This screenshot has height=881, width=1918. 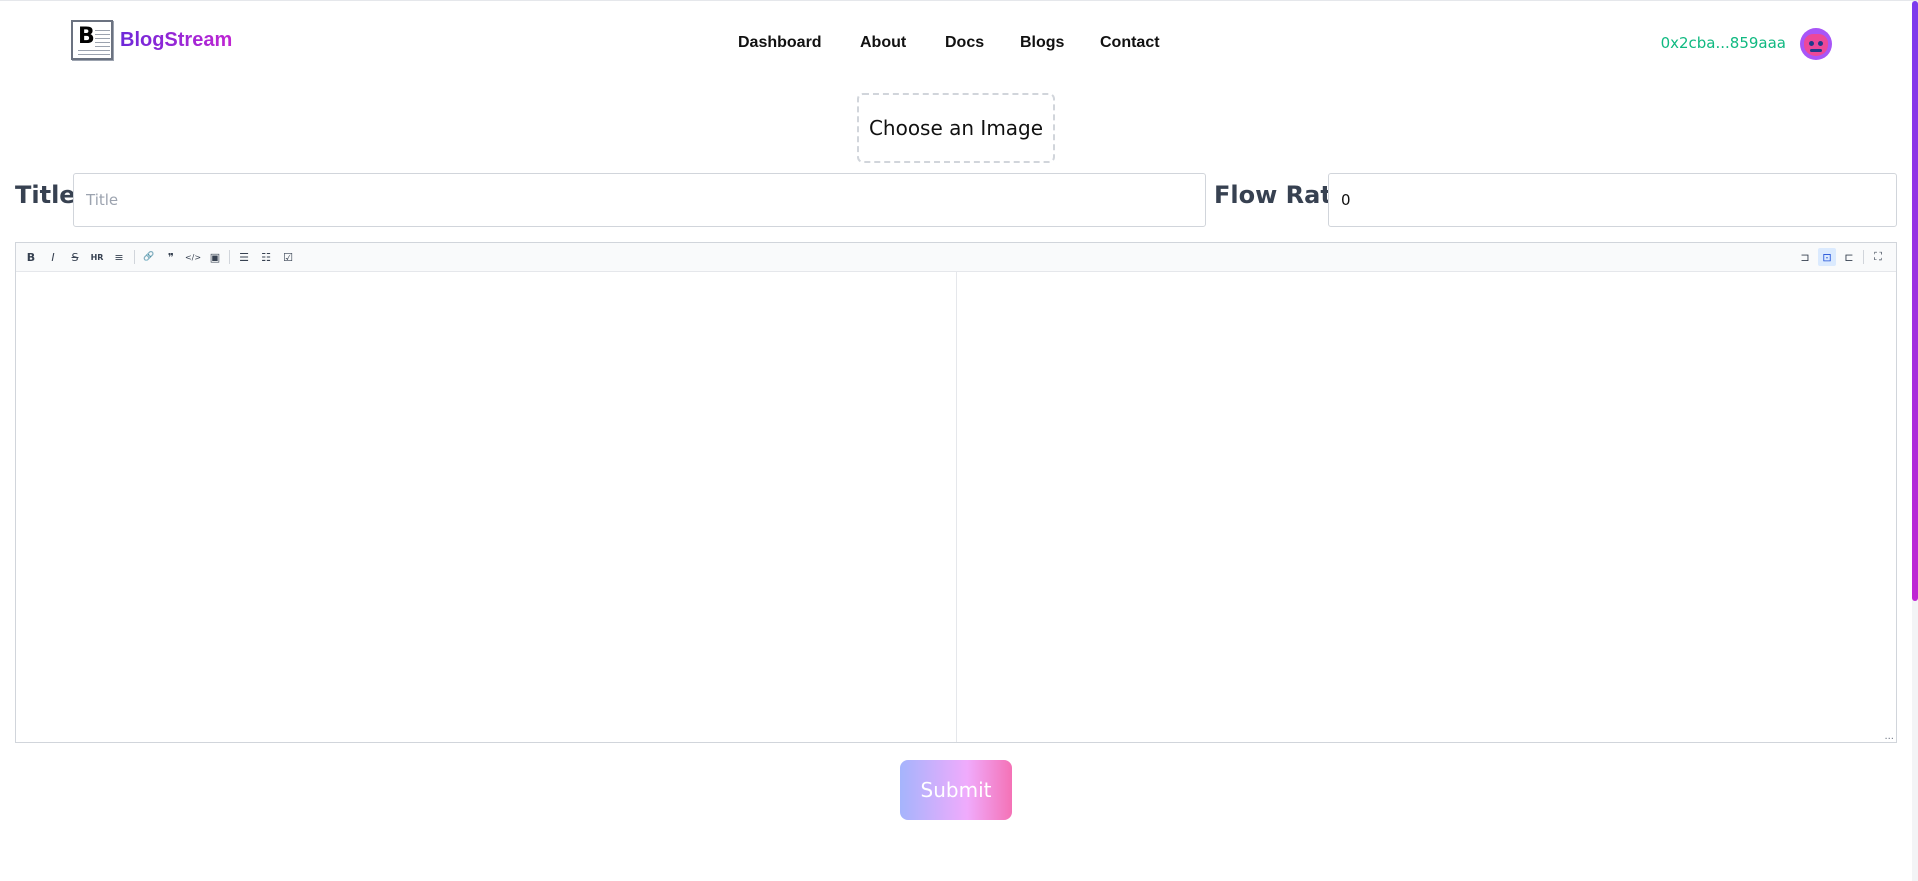 I want to click on code-icon: </>, so click(x=193, y=257).